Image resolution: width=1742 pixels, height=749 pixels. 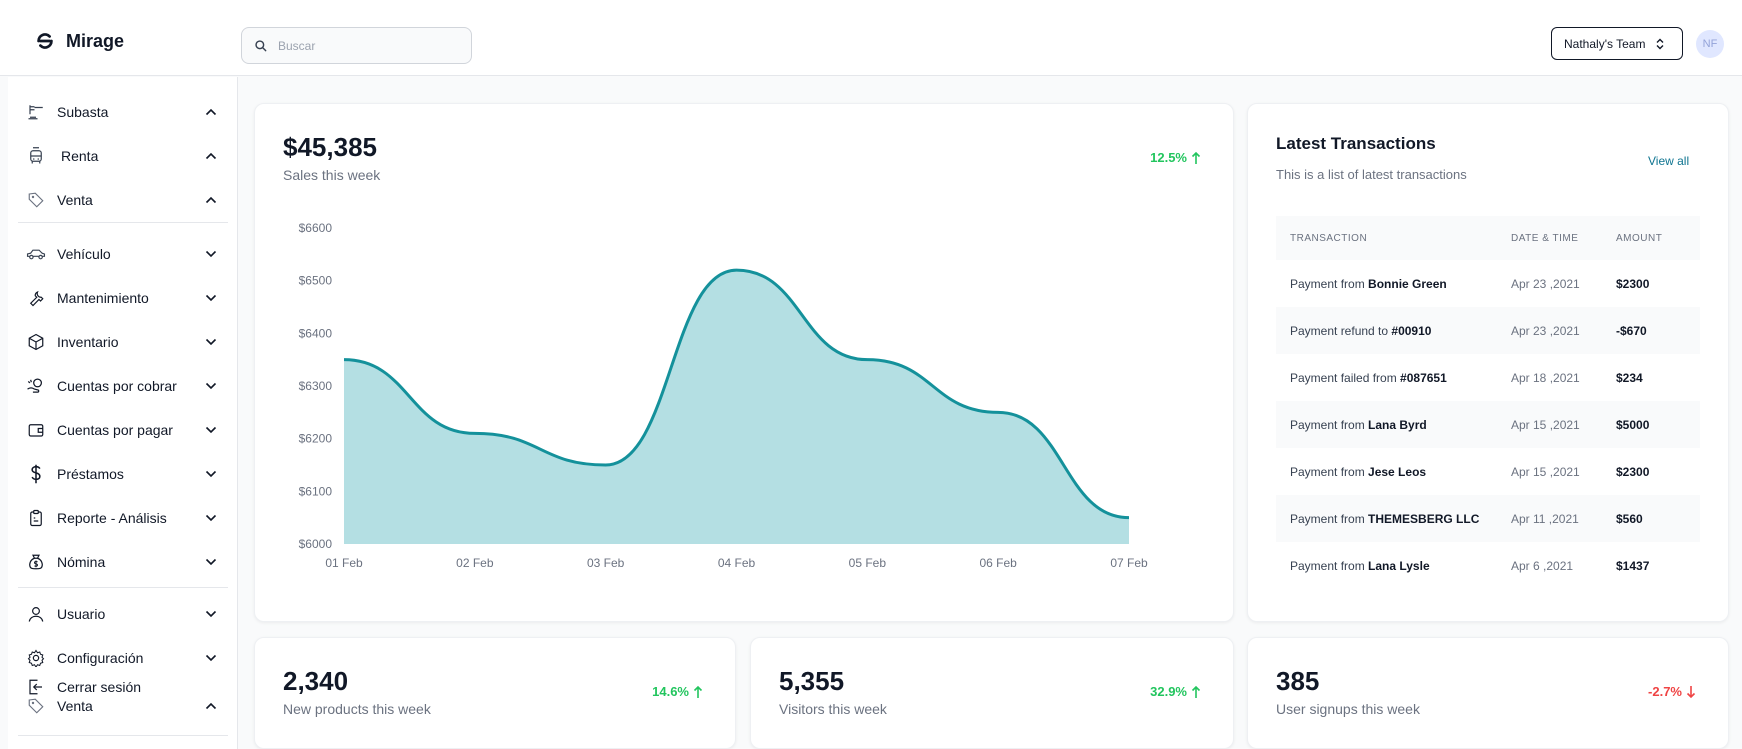 What do you see at coordinates (126, 386) in the screenshot?
I see `sidebar-item-cuentas-por-cobrar: Cuentas por cobrar` at bounding box center [126, 386].